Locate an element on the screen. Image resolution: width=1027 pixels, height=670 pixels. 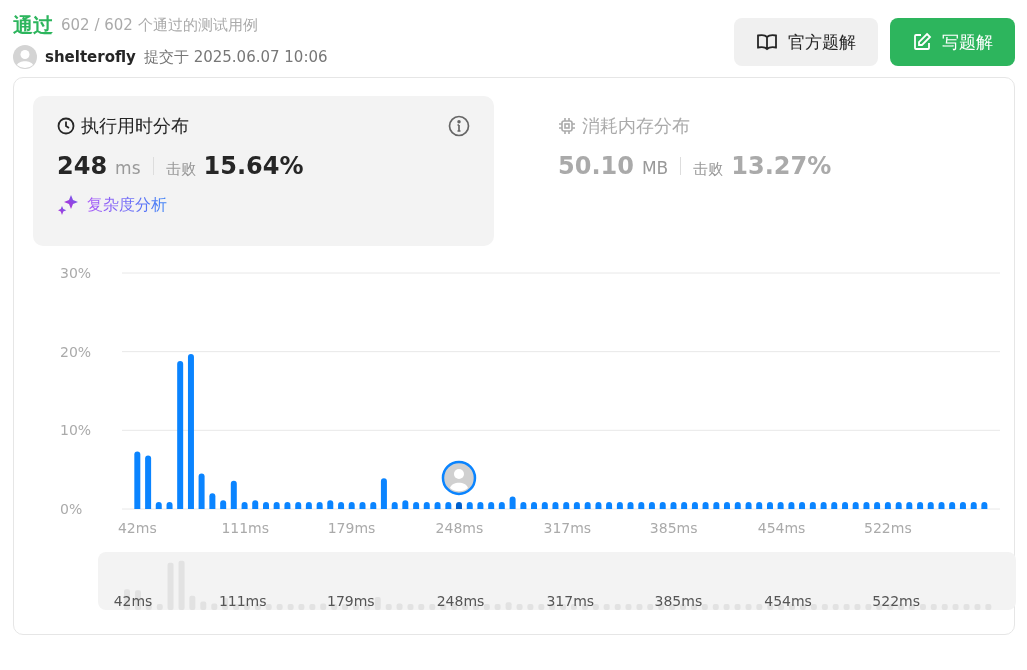
stat-title: 执行用时分布 is located at coordinates (135, 126).